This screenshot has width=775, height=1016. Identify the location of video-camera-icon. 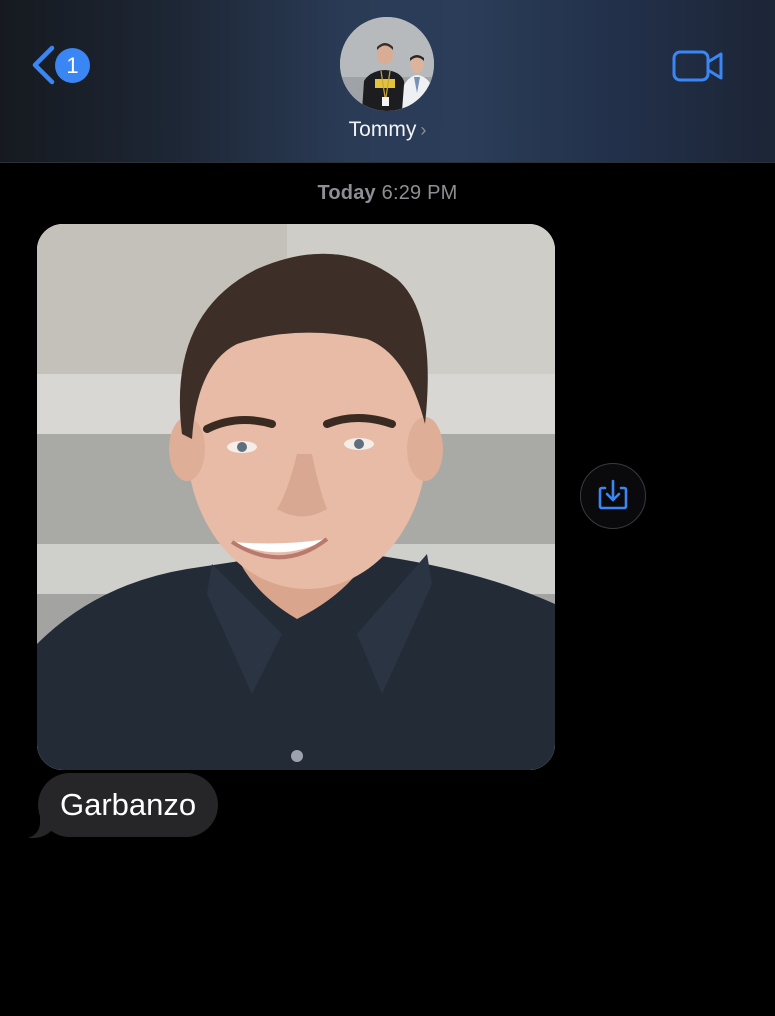
(697, 66).